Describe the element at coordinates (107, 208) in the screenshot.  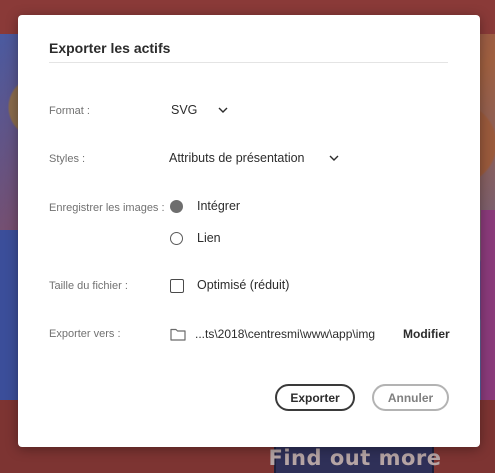
I see `save-images-label: Enregistrer les images :` at that location.